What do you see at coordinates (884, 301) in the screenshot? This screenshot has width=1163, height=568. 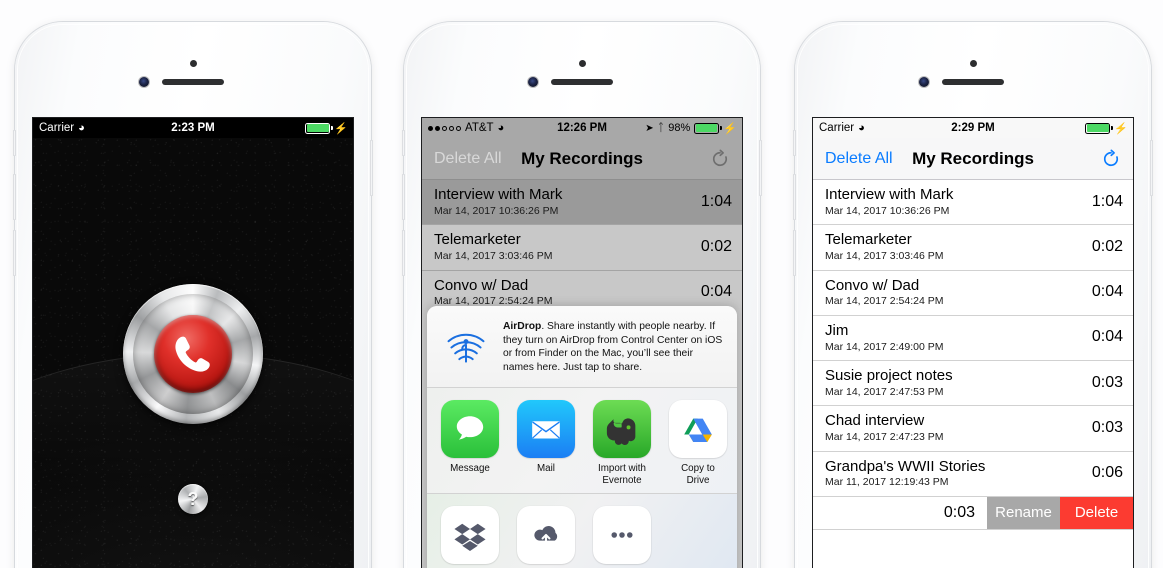 I see `recording-date: Mar 14, 2017 2:54:24 PM` at bounding box center [884, 301].